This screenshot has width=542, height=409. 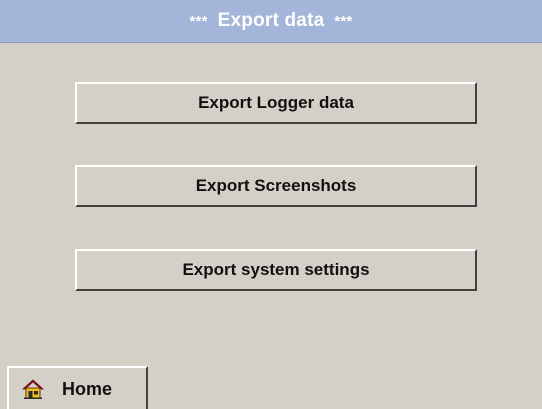 What do you see at coordinates (33, 389) in the screenshot?
I see `house-icon` at bounding box center [33, 389].